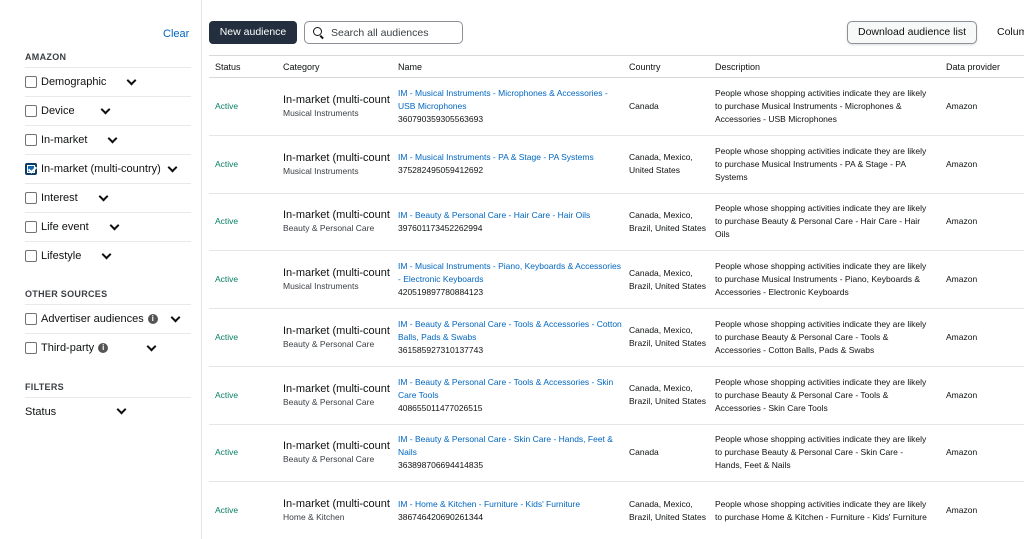 The width and height of the screenshot is (1024, 539). I want to click on filter-option-label: Interest, so click(59, 198).